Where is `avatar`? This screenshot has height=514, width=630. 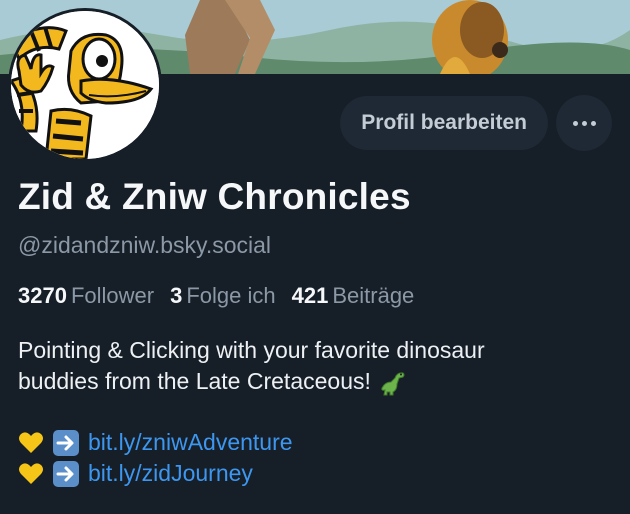
avatar is located at coordinates (85, 85).